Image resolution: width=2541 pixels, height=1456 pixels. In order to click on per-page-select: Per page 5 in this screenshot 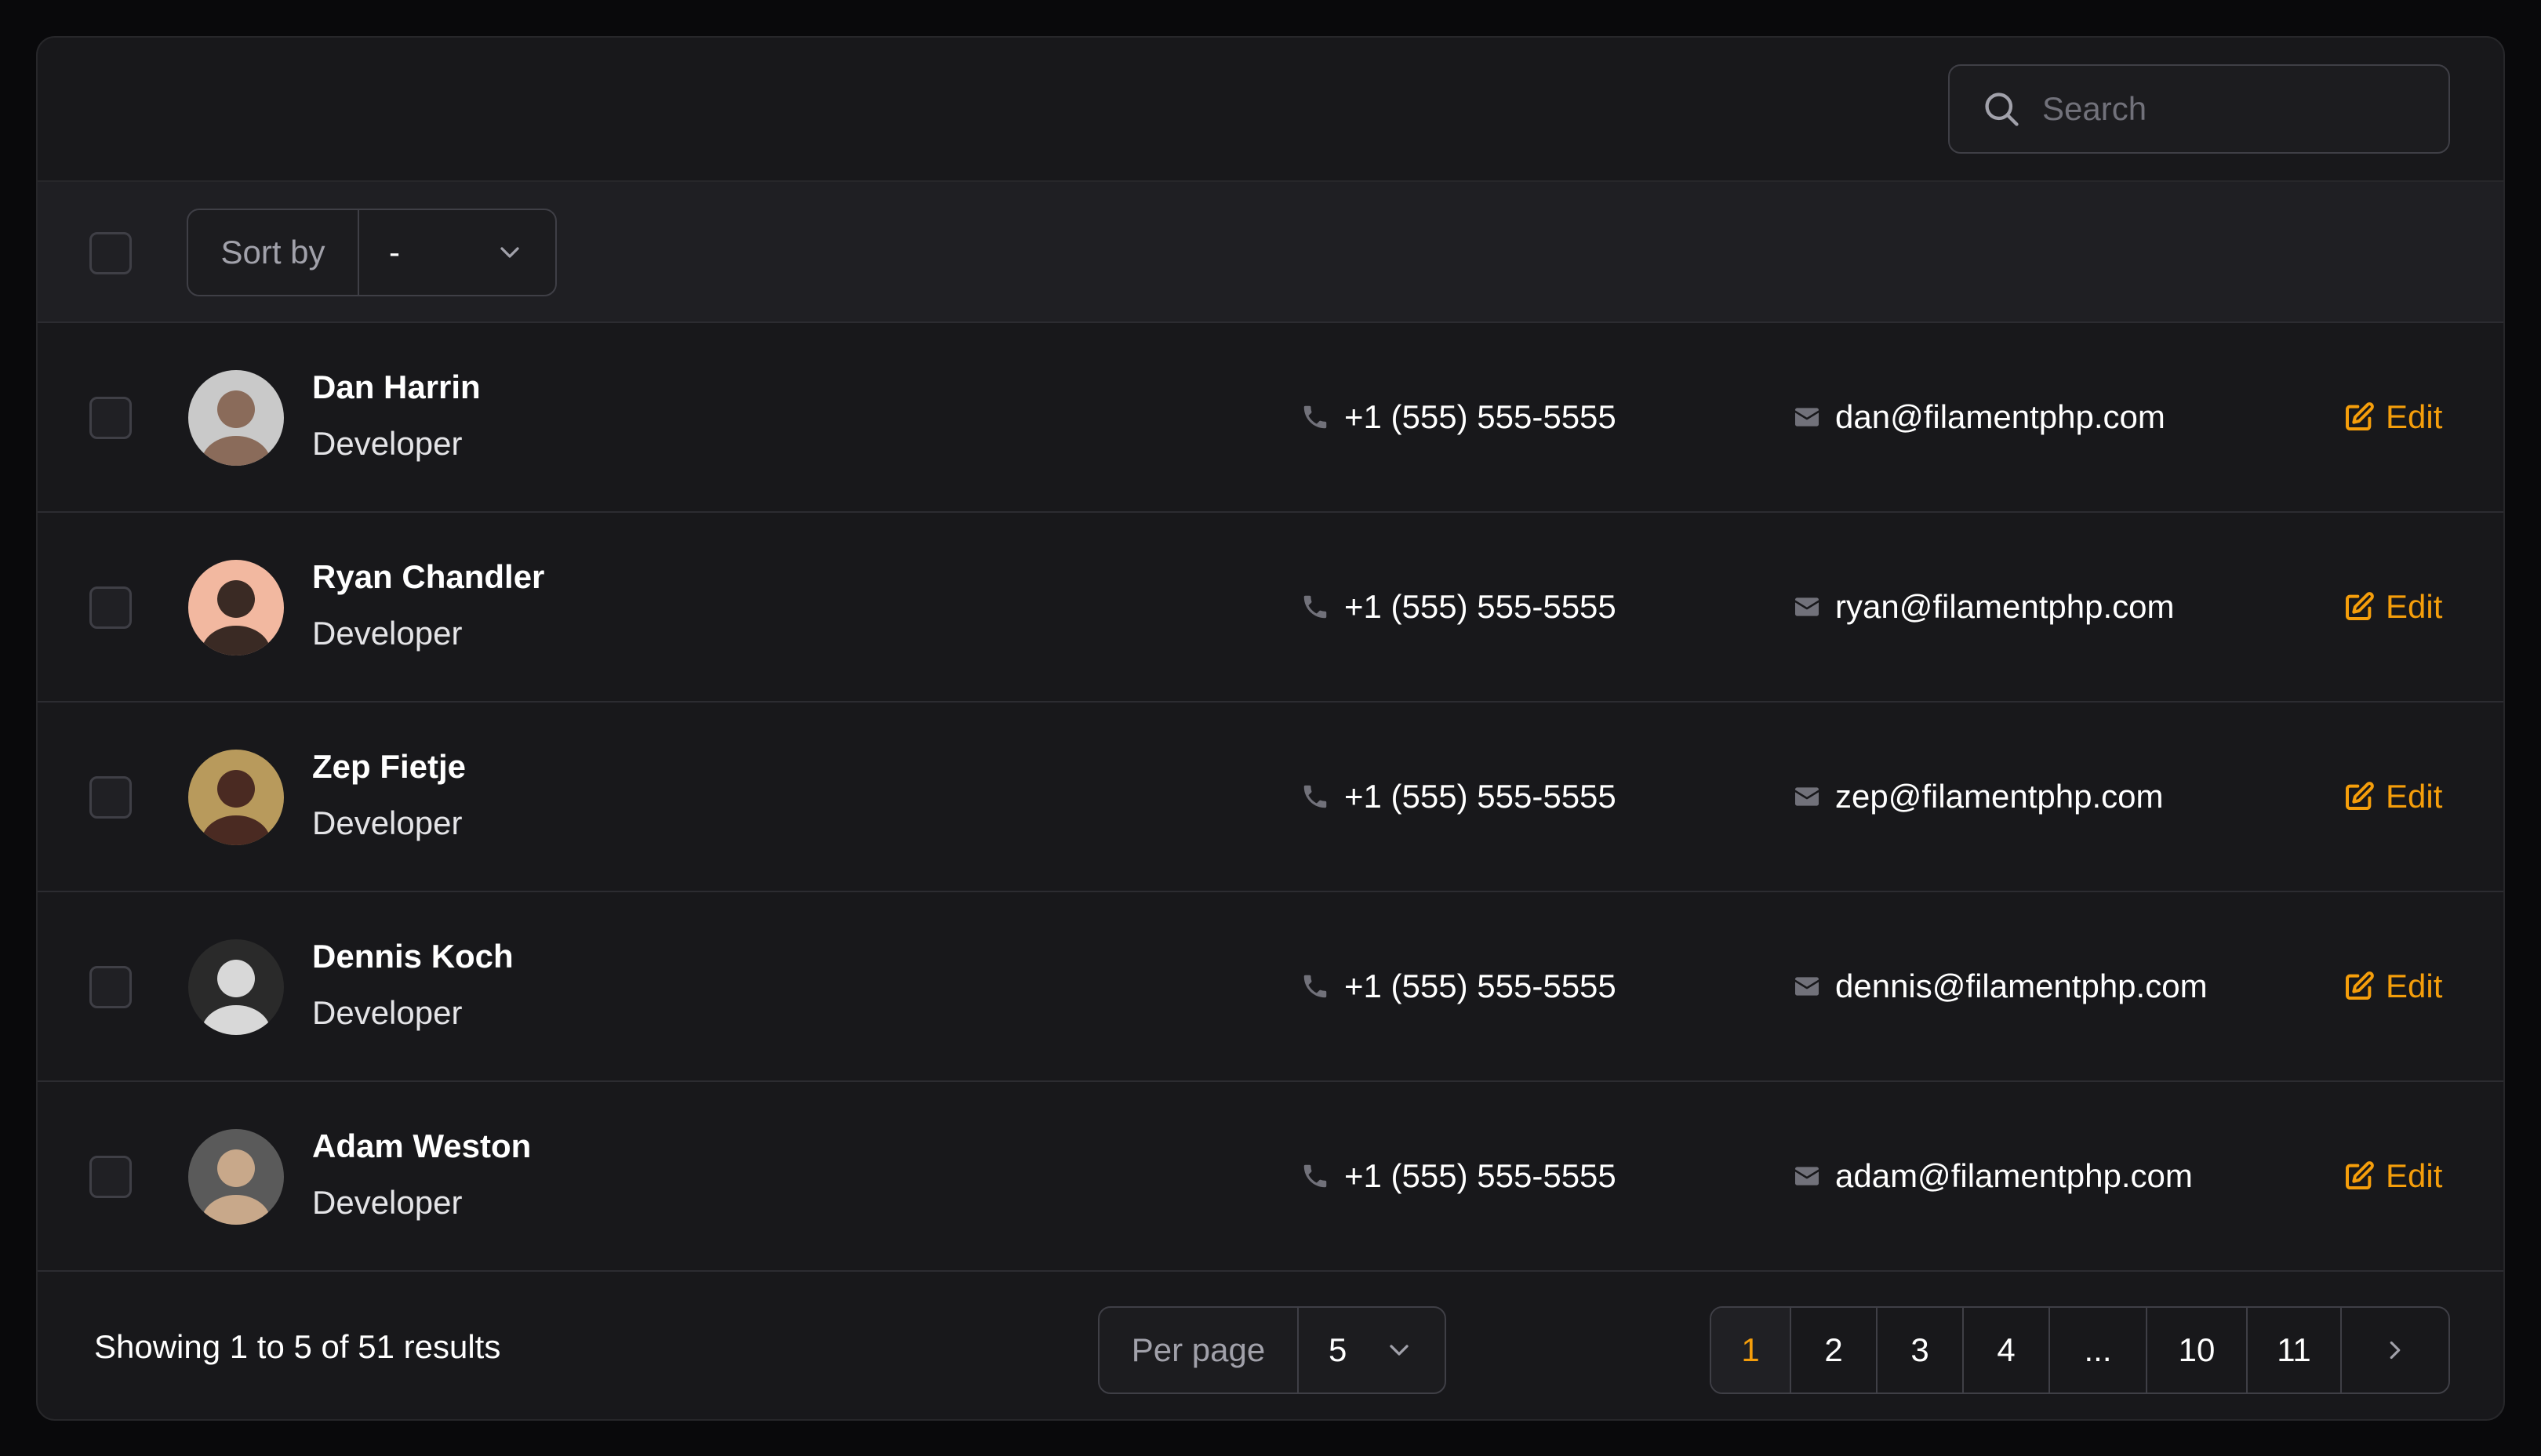, I will do `click(1272, 1350)`.